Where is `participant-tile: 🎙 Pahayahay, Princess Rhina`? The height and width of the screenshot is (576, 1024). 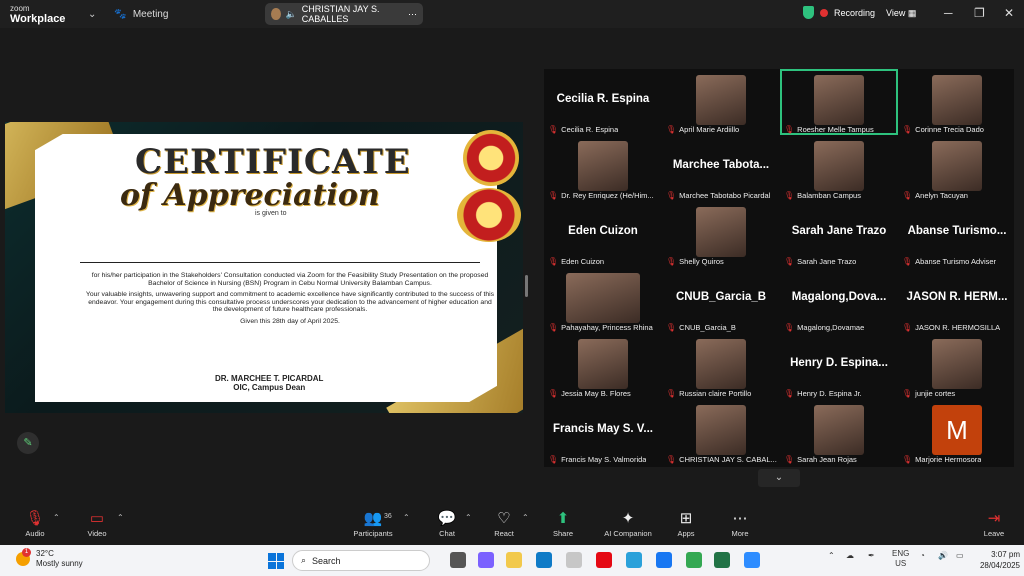
participant-tile: 🎙 Pahayahay, Princess Rhina is located at coordinates (603, 300).